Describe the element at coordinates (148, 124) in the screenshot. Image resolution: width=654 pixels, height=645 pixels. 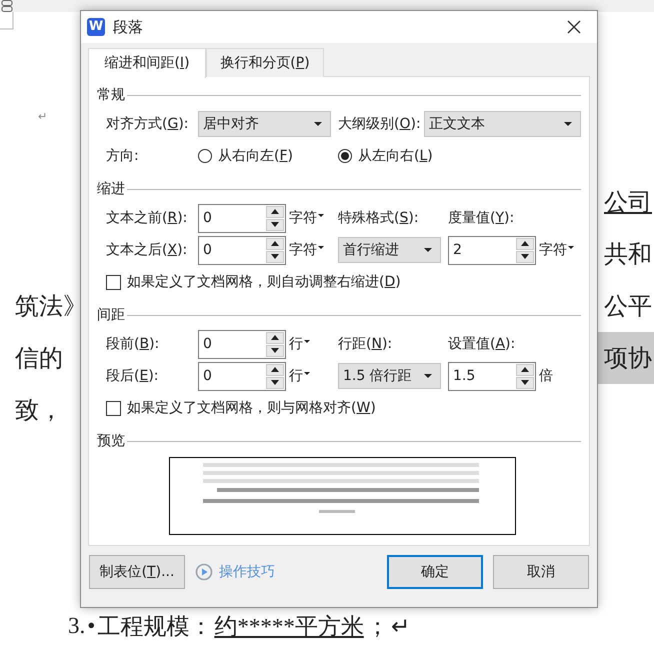
I see `form-label: 对齐方式(G):` at that location.